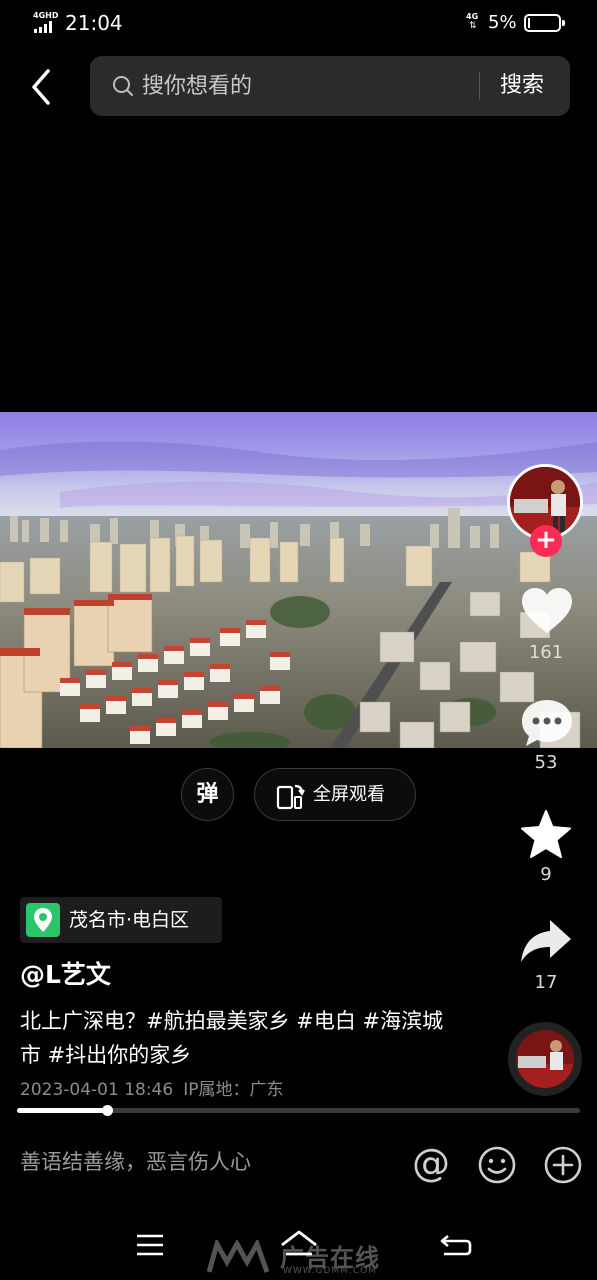 This screenshot has height=1280, width=597. I want to click on comment-icon, so click(547, 723).